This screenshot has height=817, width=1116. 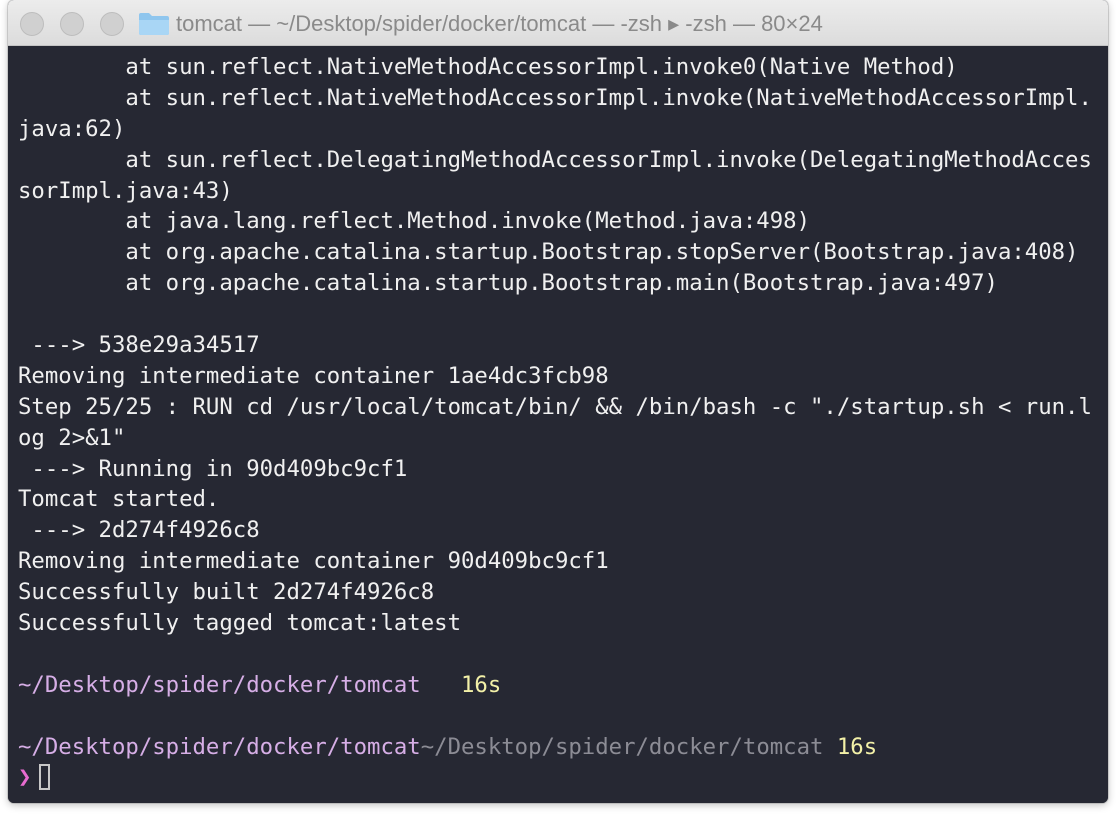 What do you see at coordinates (563, 685) in the screenshot?
I see `prompt-line-1: ~/Desktop/spider/docker/tomcat 16s` at bounding box center [563, 685].